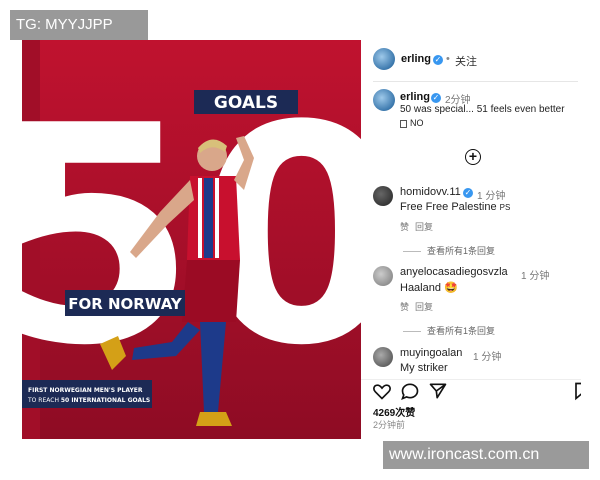 The width and height of the screenshot is (600, 480). I want to click on flag-text: NO, so click(417, 123).